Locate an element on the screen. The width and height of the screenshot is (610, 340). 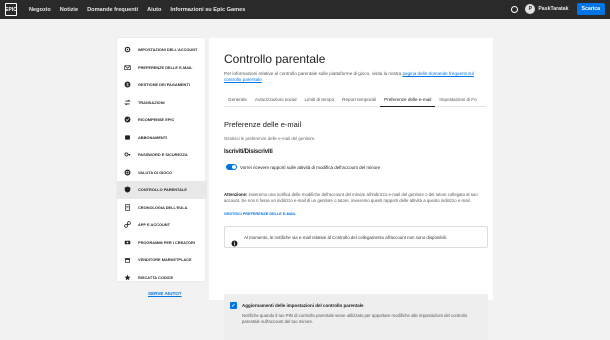
sidebar-item-label: Venditore Marketplace is located at coordinates (165, 260).